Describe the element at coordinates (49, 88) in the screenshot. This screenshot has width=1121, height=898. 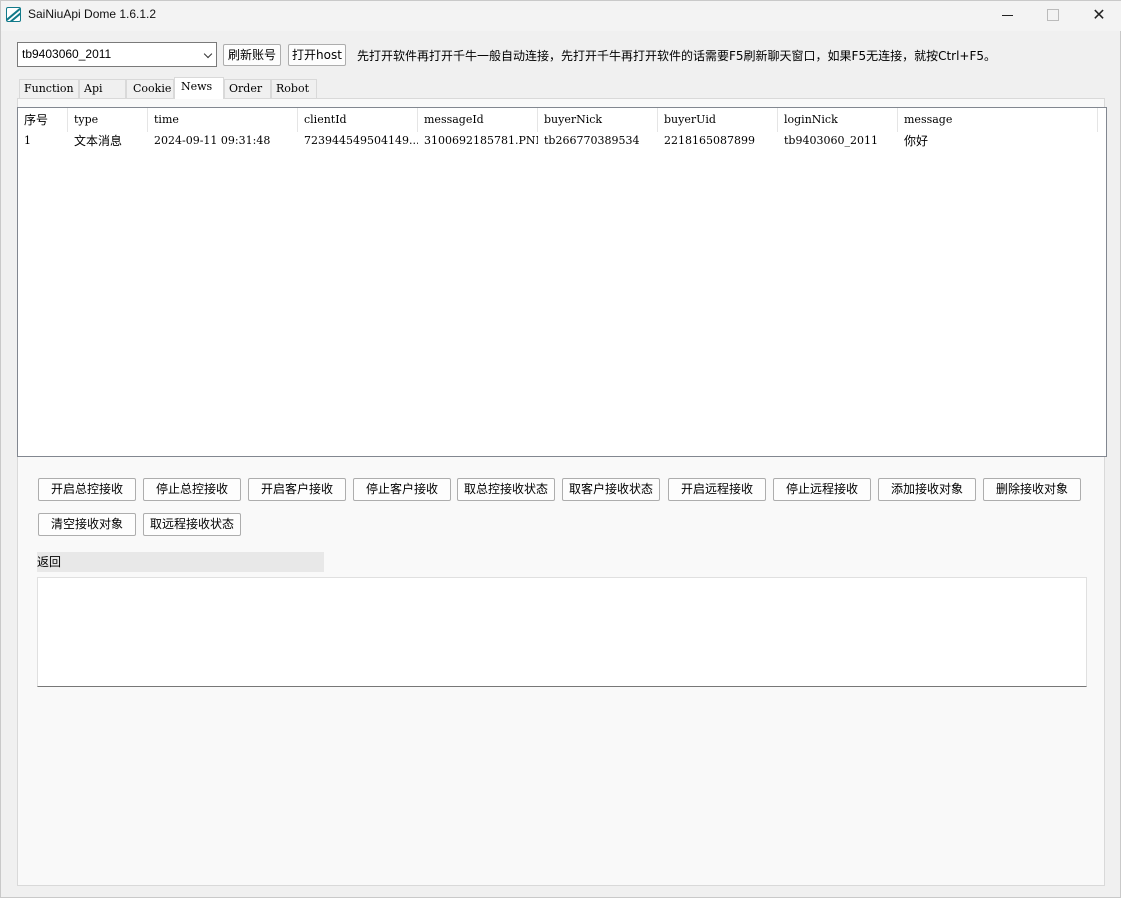
I see `tab-function: Function` at that location.